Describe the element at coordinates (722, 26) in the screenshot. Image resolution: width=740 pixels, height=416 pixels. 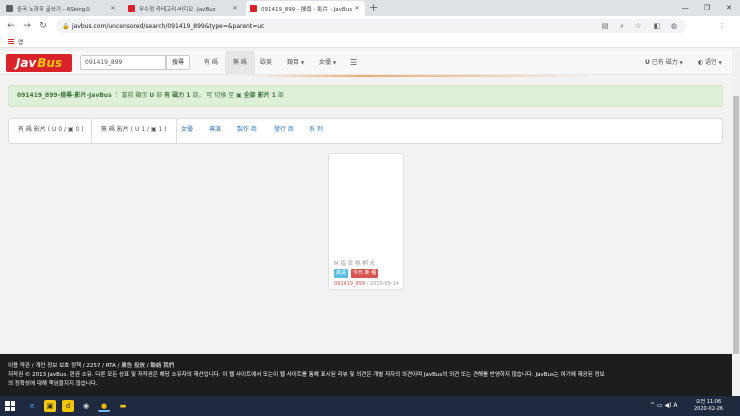
I see `menu-dots-icon: ⋮` at that location.